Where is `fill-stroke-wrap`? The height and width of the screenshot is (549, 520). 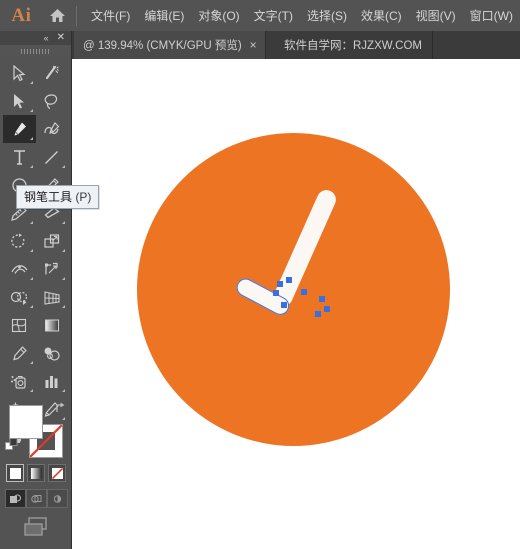
fill-stroke-wrap is located at coordinates (36, 430).